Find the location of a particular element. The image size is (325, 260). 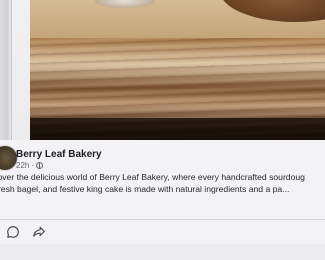

comment-icon is located at coordinates (13, 232).